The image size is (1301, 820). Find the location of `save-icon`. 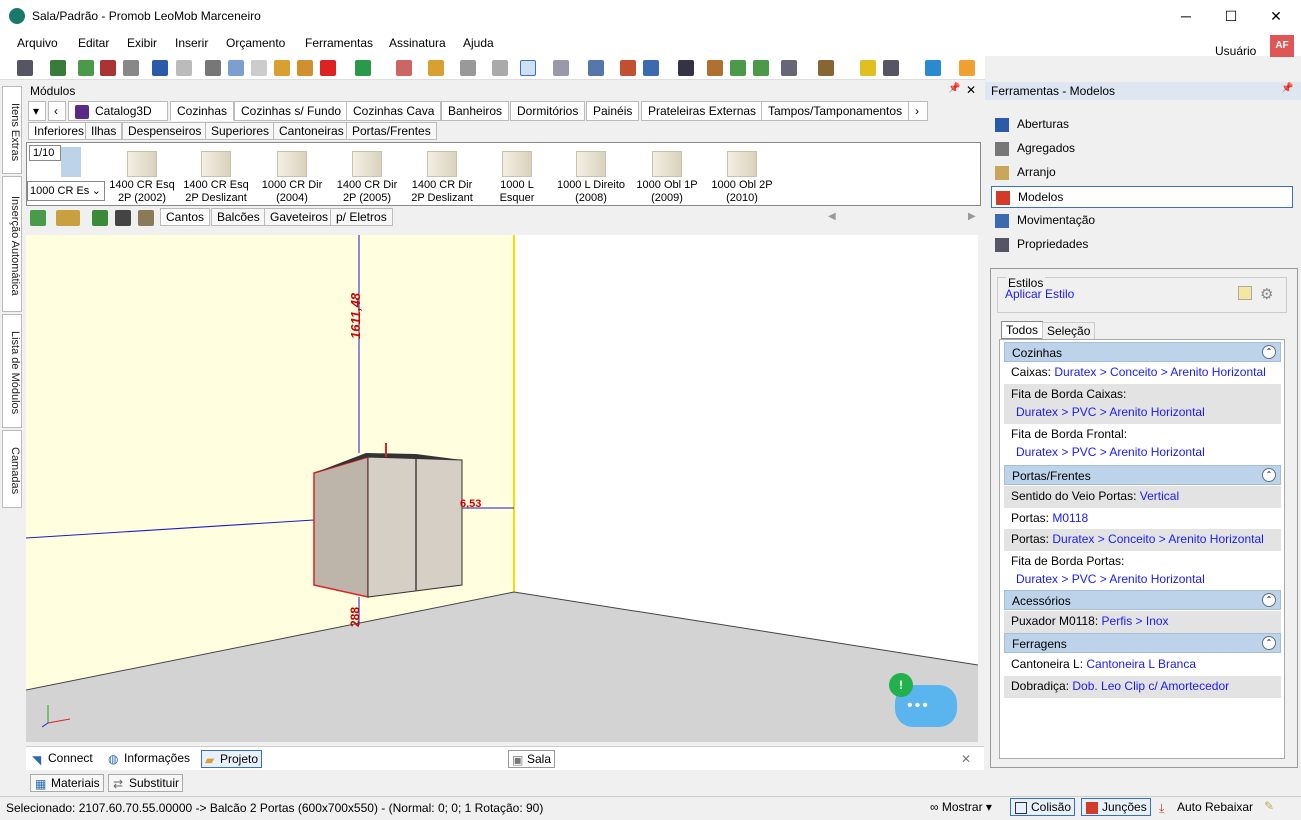

save-icon is located at coordinates (25, 68).